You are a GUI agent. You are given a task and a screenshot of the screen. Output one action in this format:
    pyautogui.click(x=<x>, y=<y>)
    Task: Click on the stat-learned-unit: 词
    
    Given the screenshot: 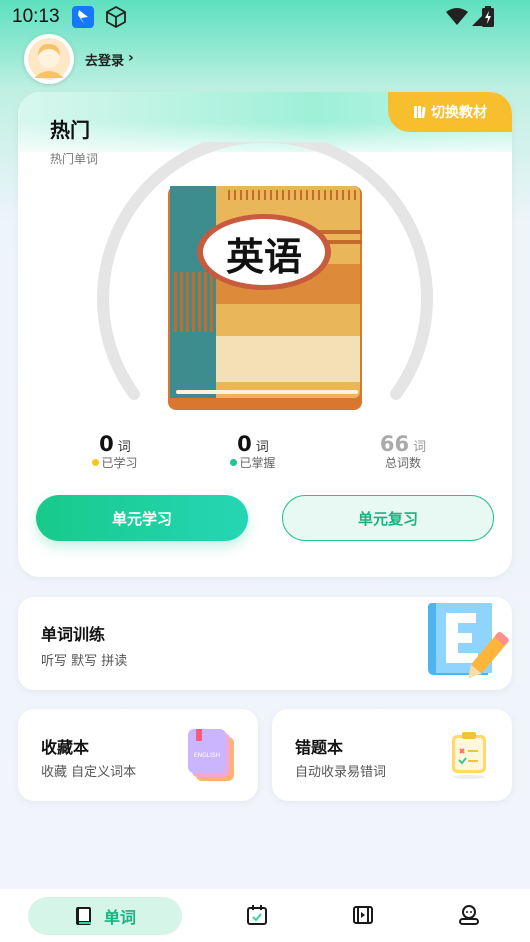 What is the action you would take?
    pyautogui.click(x=124, y=447)
    